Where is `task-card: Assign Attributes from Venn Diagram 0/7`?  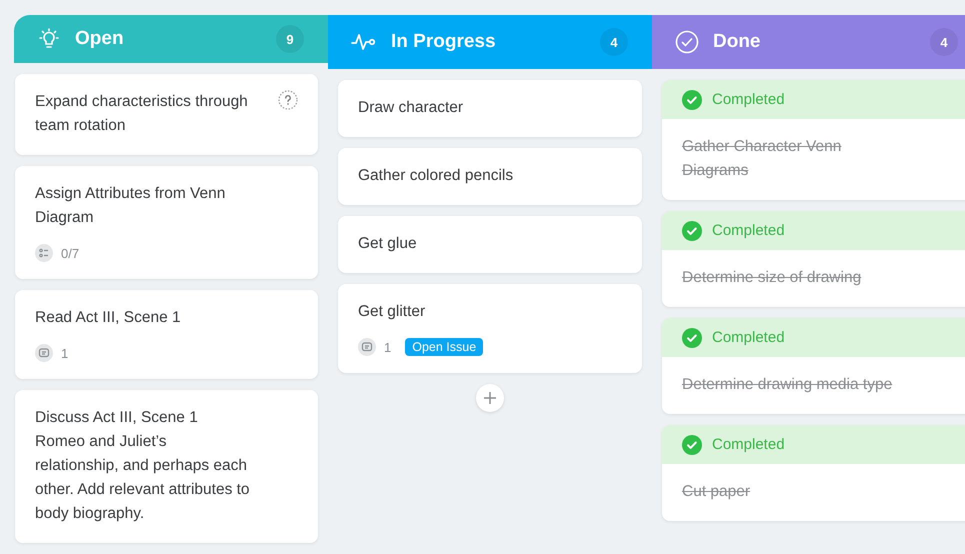 task-card: Assign Attributes from Venn Diagram 0/7 is located at coordinates (166, 222).